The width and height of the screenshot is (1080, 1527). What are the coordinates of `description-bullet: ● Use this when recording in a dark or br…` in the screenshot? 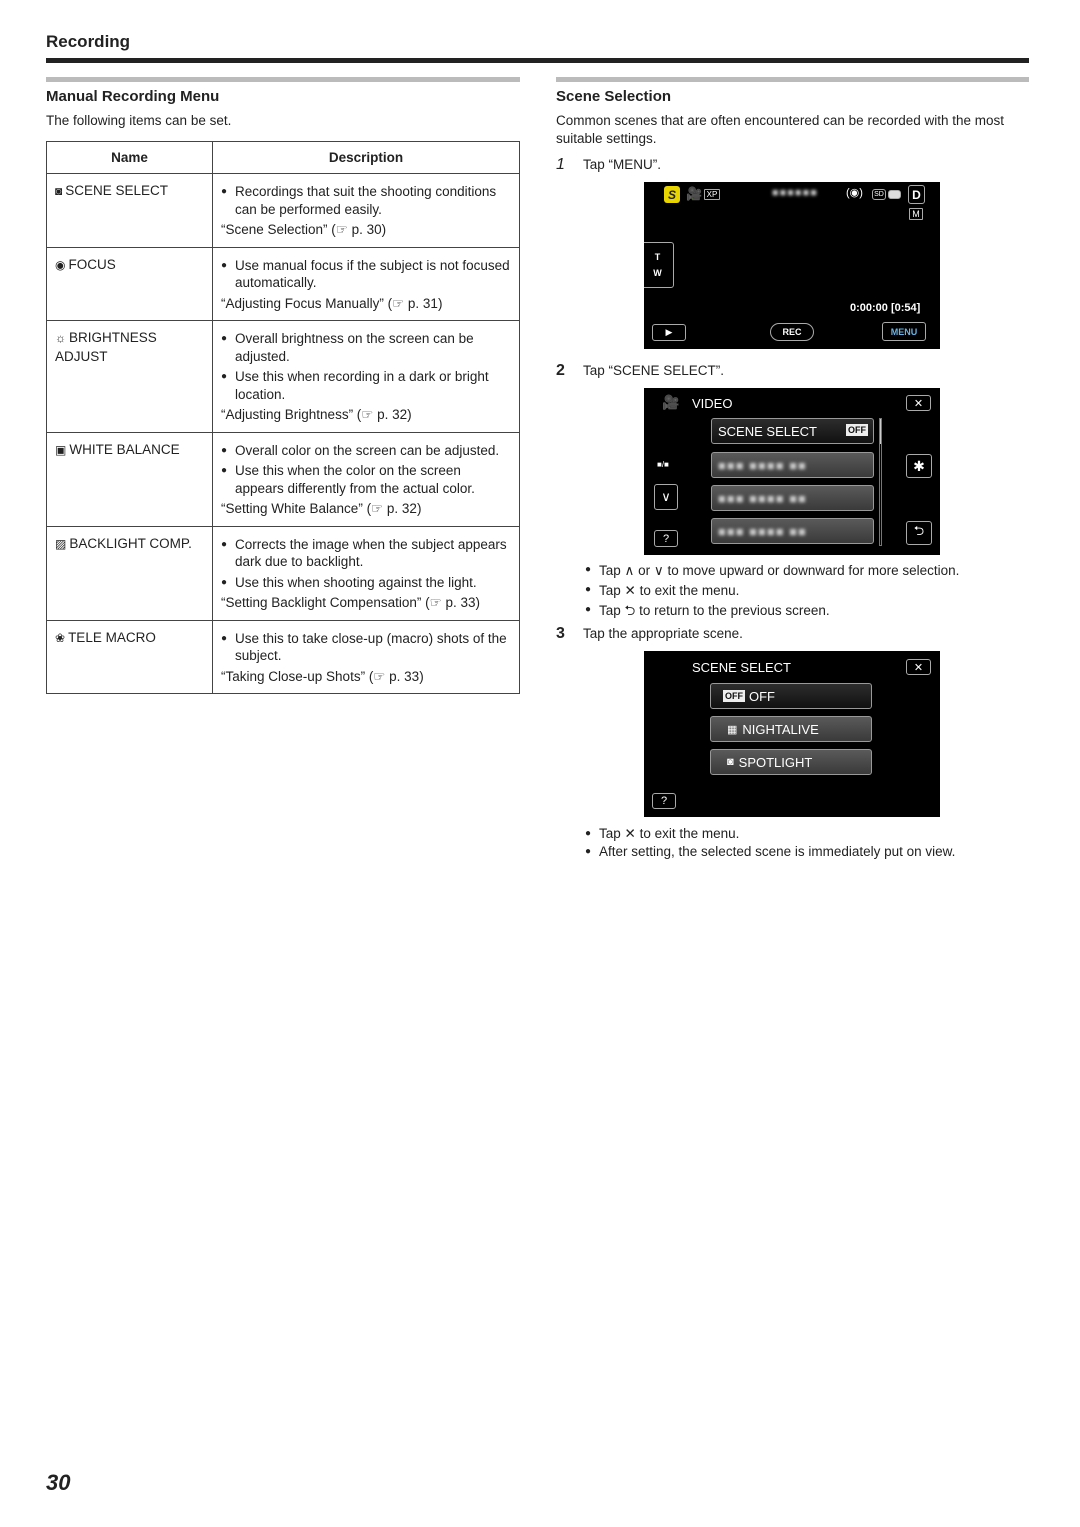 It's located at (367, 385).